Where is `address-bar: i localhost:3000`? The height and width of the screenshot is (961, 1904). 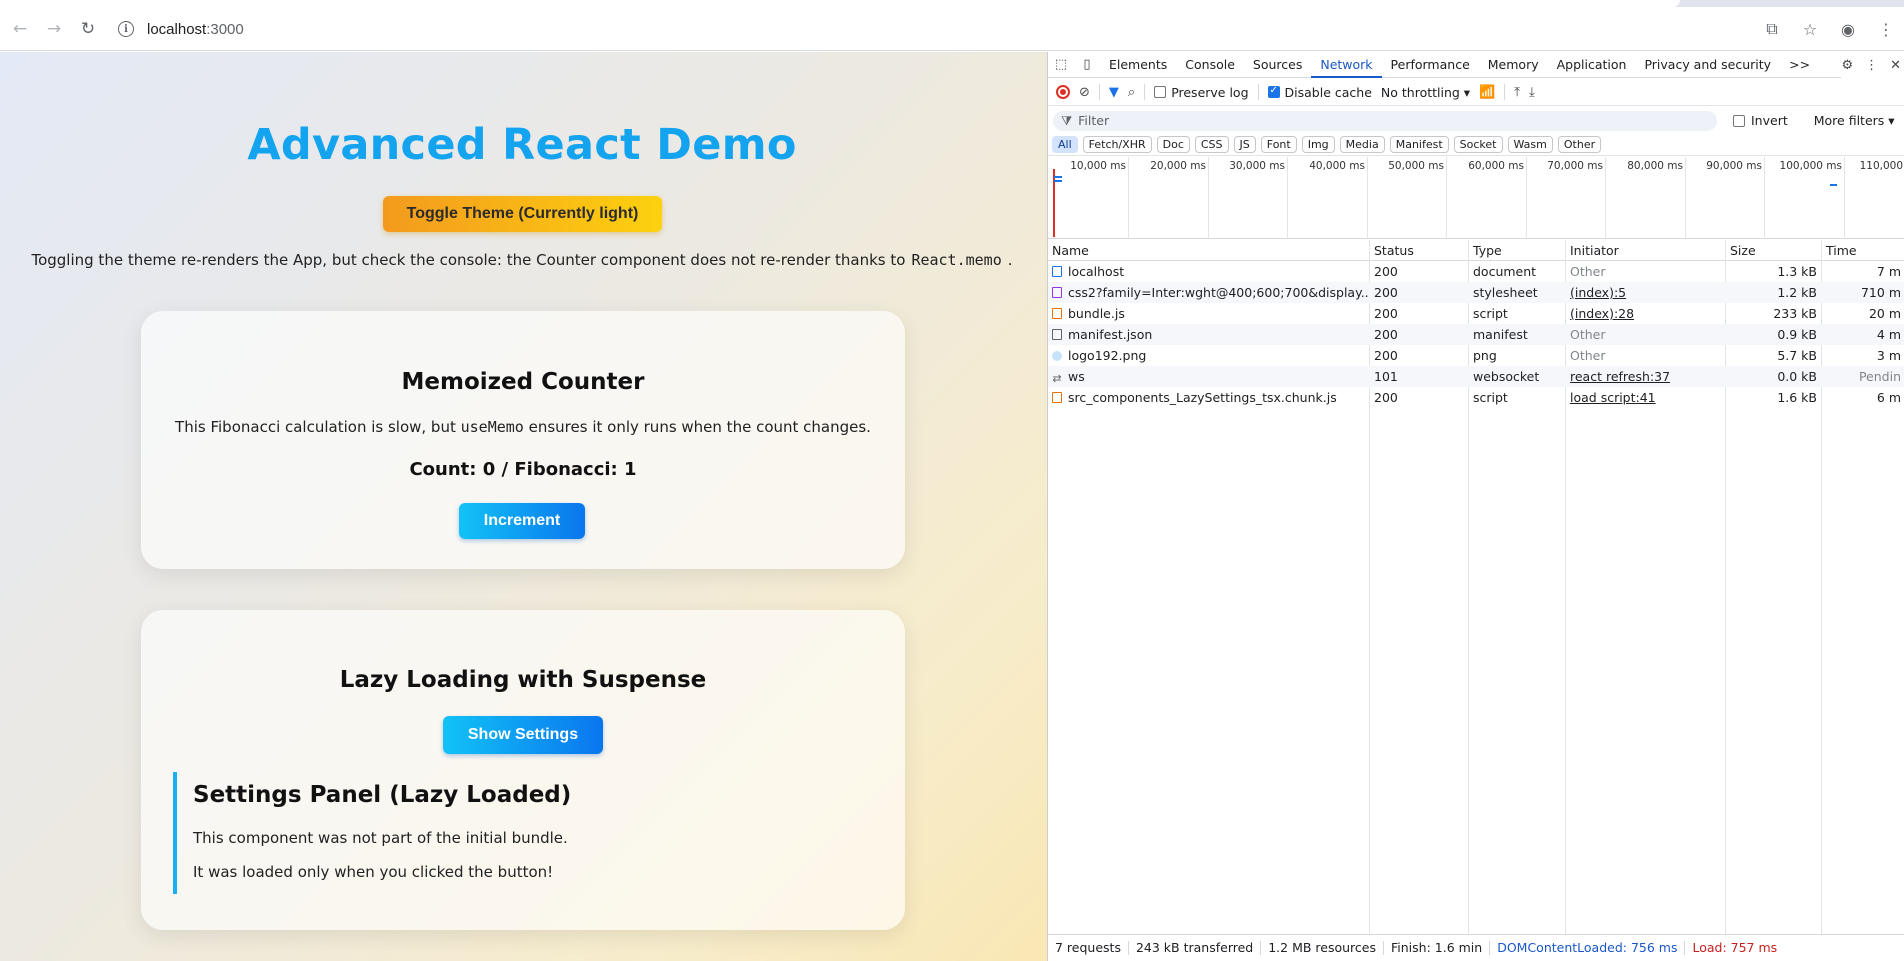
address-bar: i localhost:3000 is located at coordinates (938, 29).